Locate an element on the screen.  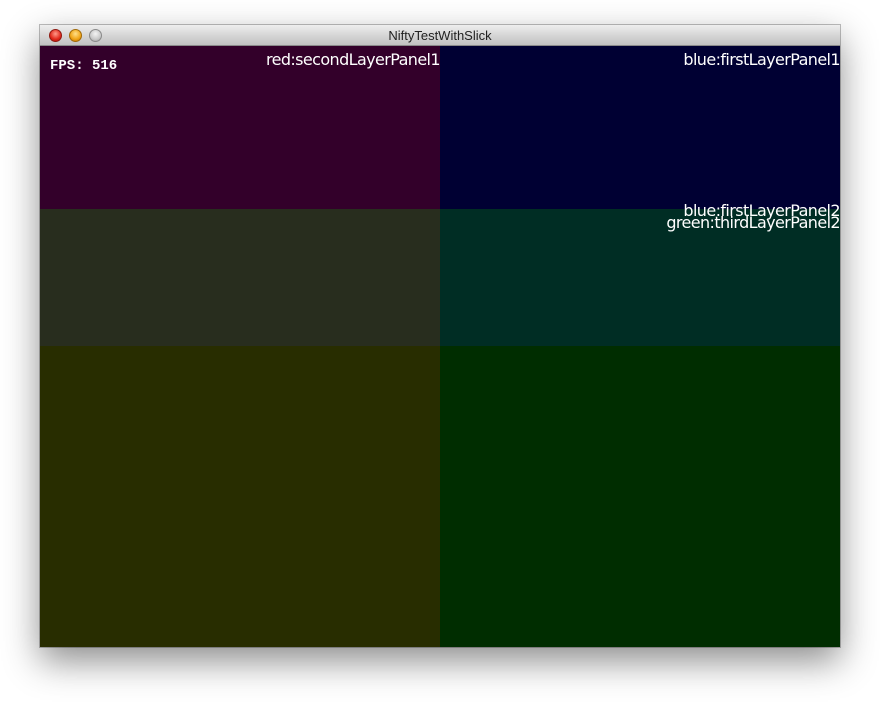
title-bar: NiftyTestWithSlick is located at coordinates (440, 35).